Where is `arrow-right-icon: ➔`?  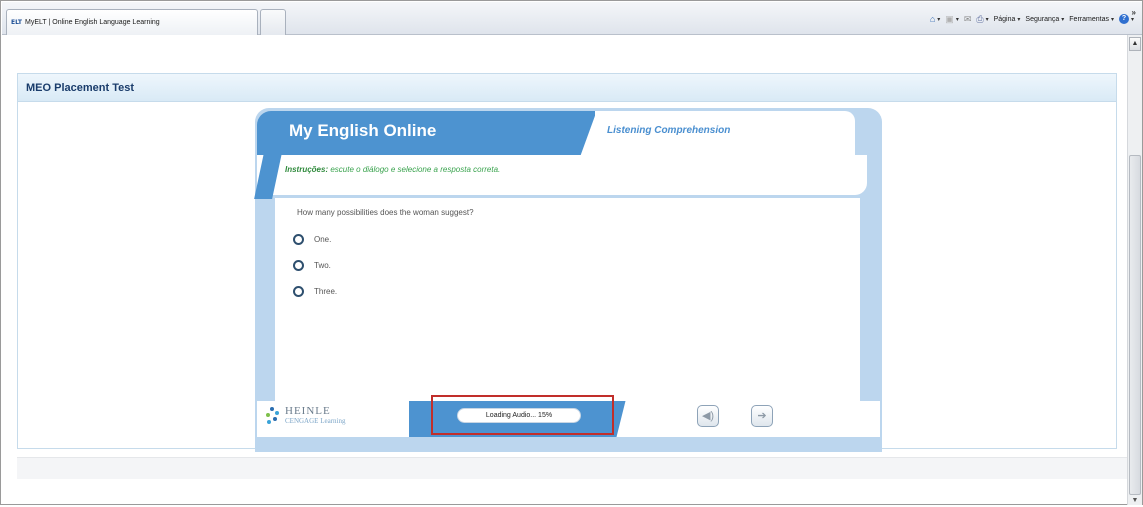 arrow-right-icon: ➔ is located at coordinates (762, 416).